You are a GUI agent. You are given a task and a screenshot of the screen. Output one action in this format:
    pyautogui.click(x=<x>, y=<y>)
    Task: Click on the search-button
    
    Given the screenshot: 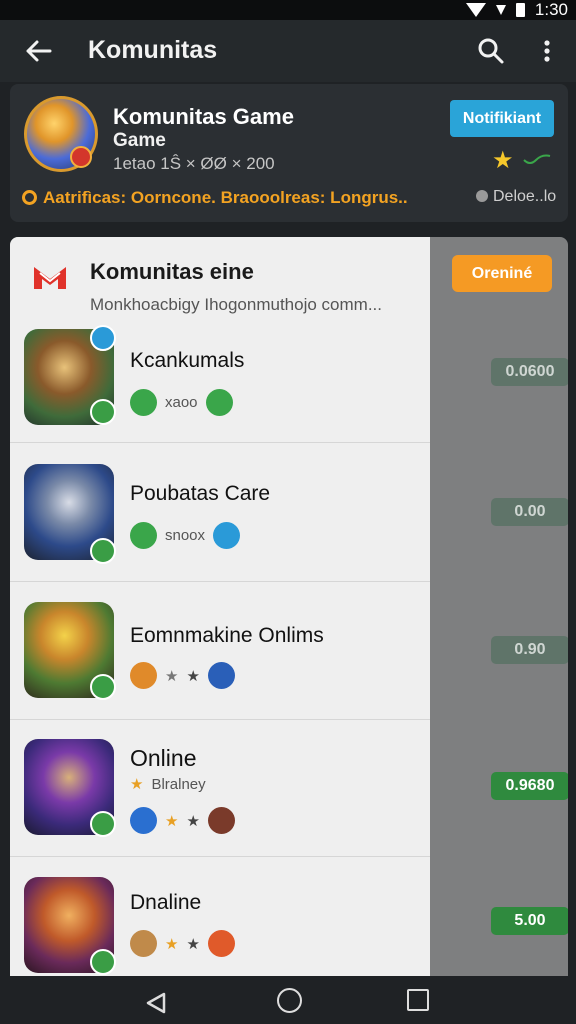 What is the action you would take?
    pyautogui.click(x=491, y=51)
    